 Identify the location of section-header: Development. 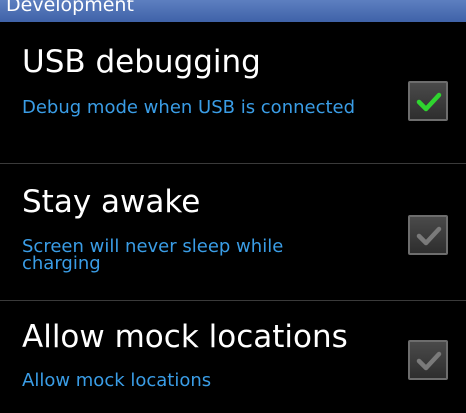
(233, 11).